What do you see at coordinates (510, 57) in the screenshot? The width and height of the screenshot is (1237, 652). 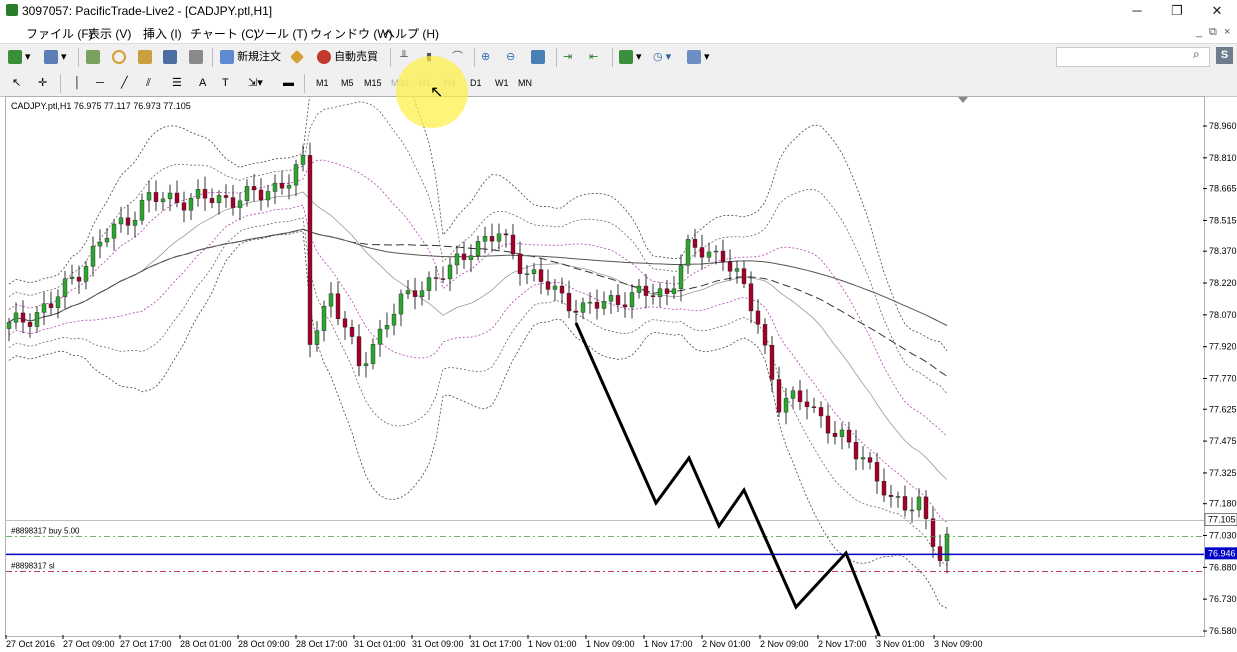 I see `zoom-out-button: ⊖` at bounding box center [510, 57].